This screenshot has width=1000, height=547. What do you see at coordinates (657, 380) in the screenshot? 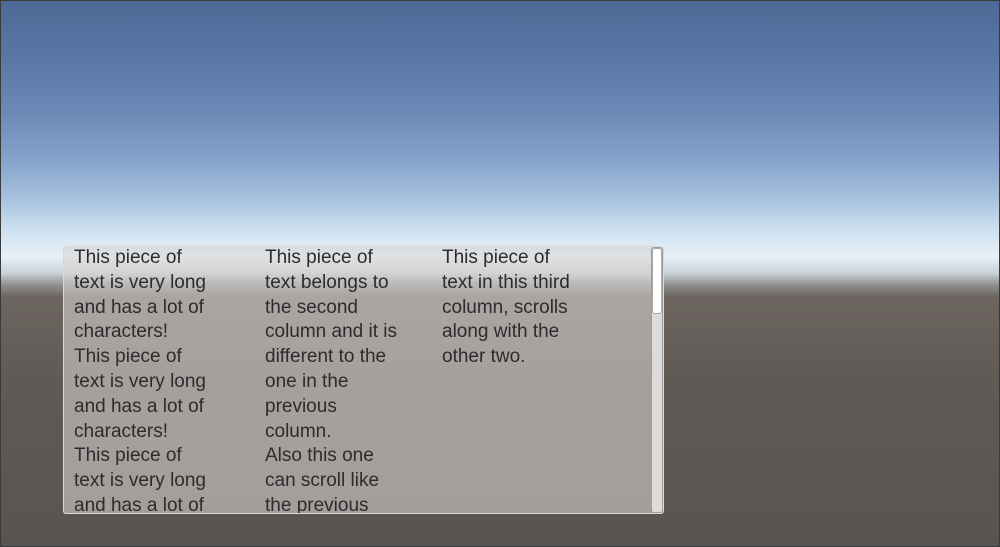
I see `vertical-scrollbar` at bounding box center [657, 380].